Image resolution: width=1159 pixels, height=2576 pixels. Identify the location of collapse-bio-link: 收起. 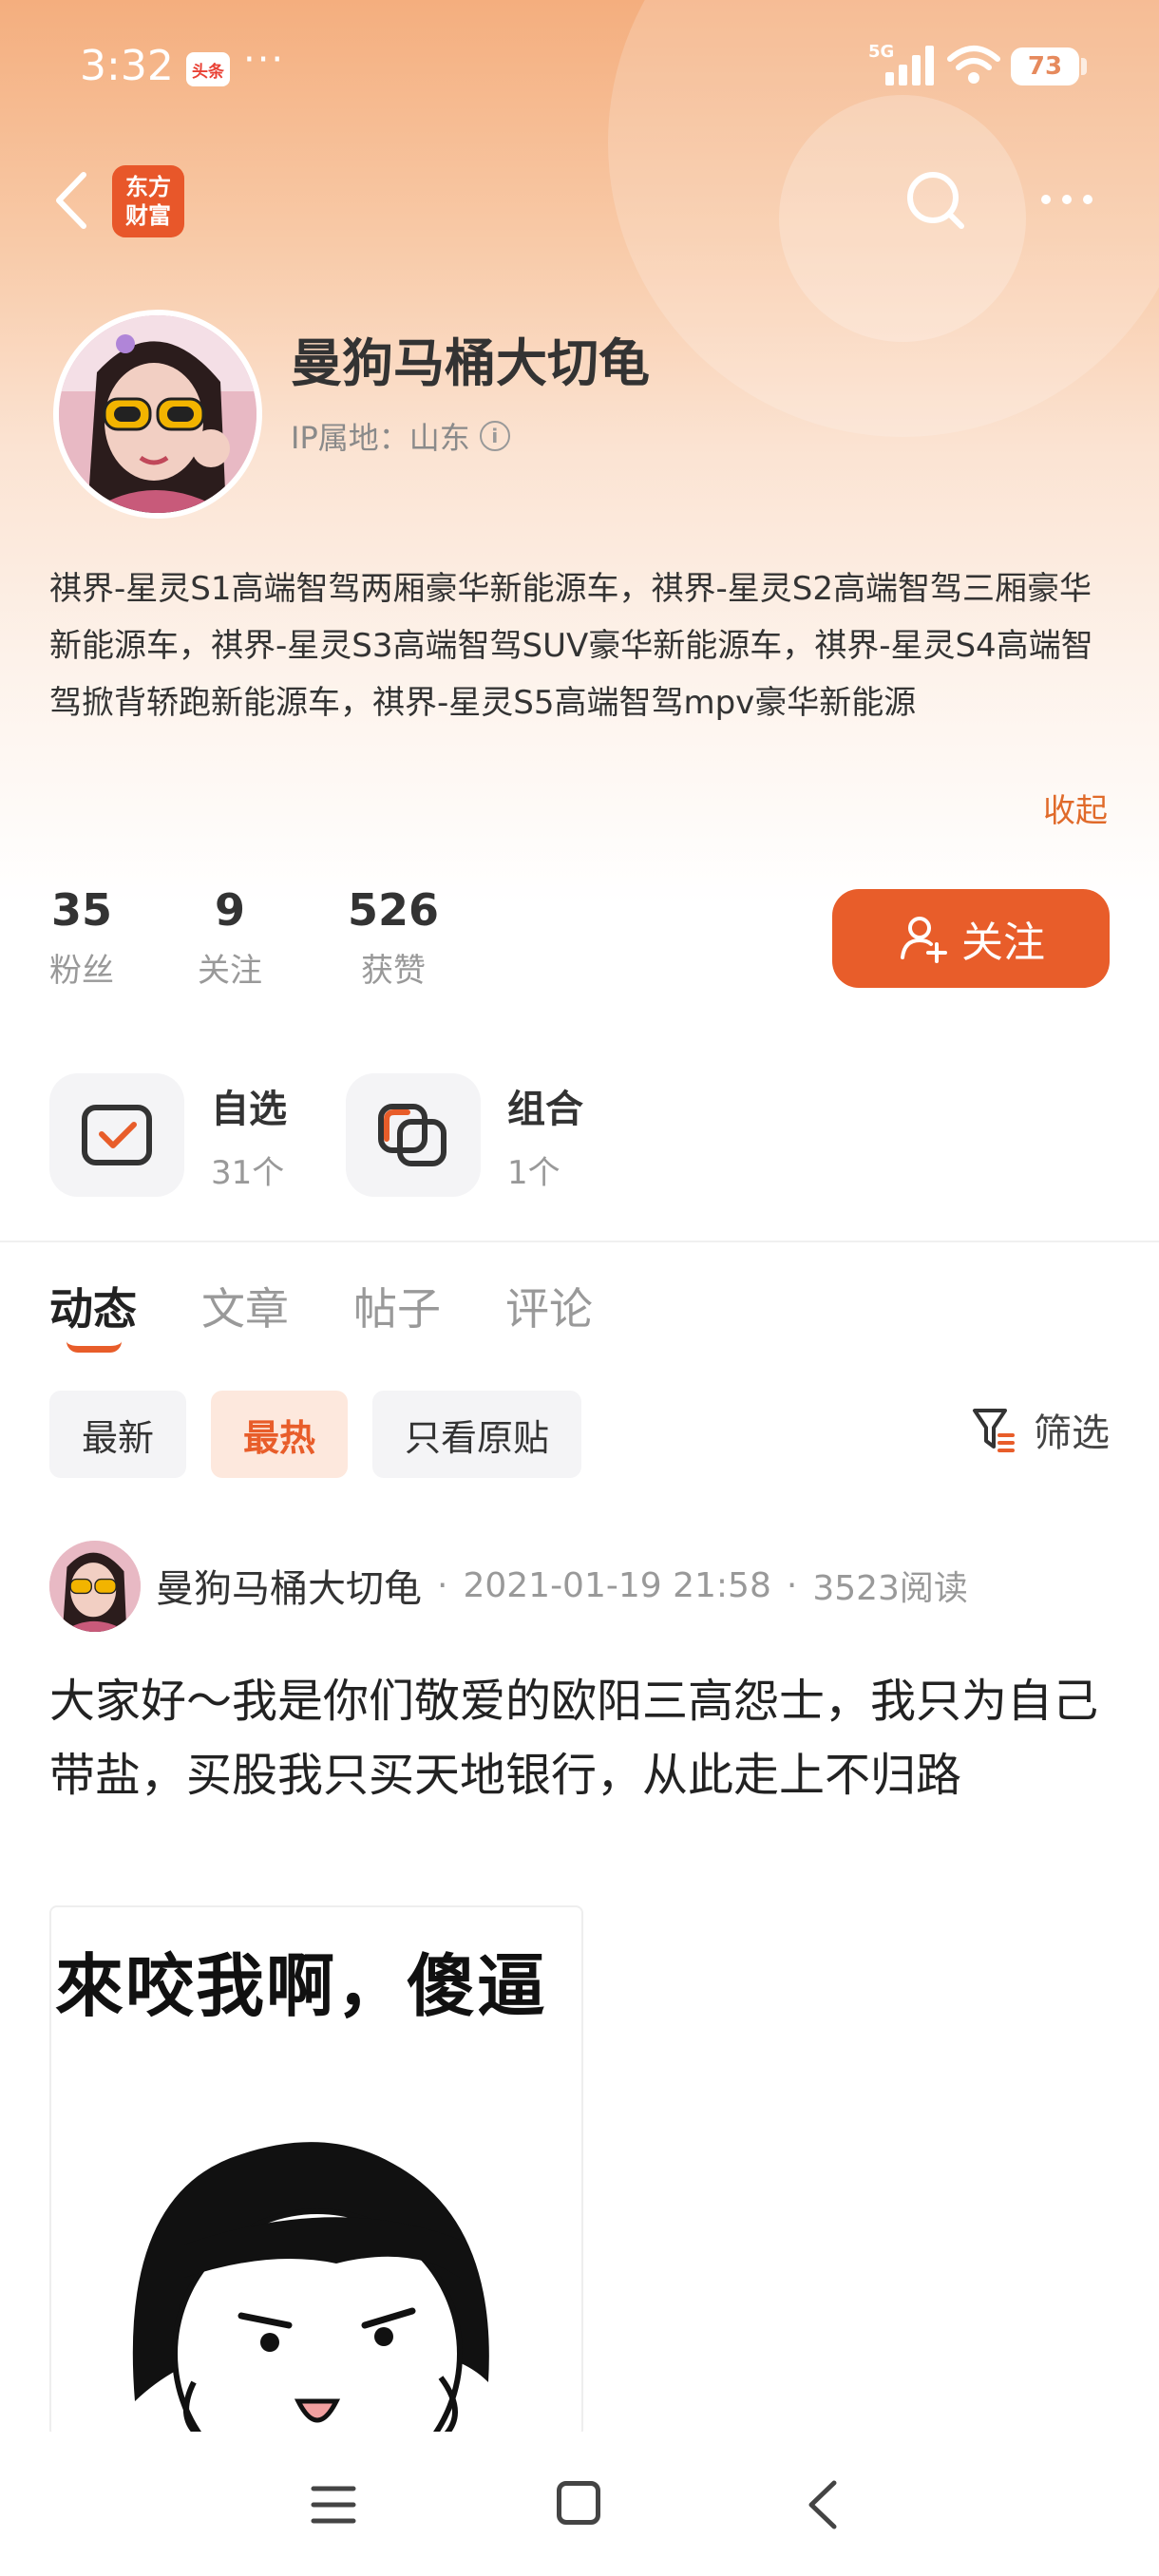
(1075, 808).